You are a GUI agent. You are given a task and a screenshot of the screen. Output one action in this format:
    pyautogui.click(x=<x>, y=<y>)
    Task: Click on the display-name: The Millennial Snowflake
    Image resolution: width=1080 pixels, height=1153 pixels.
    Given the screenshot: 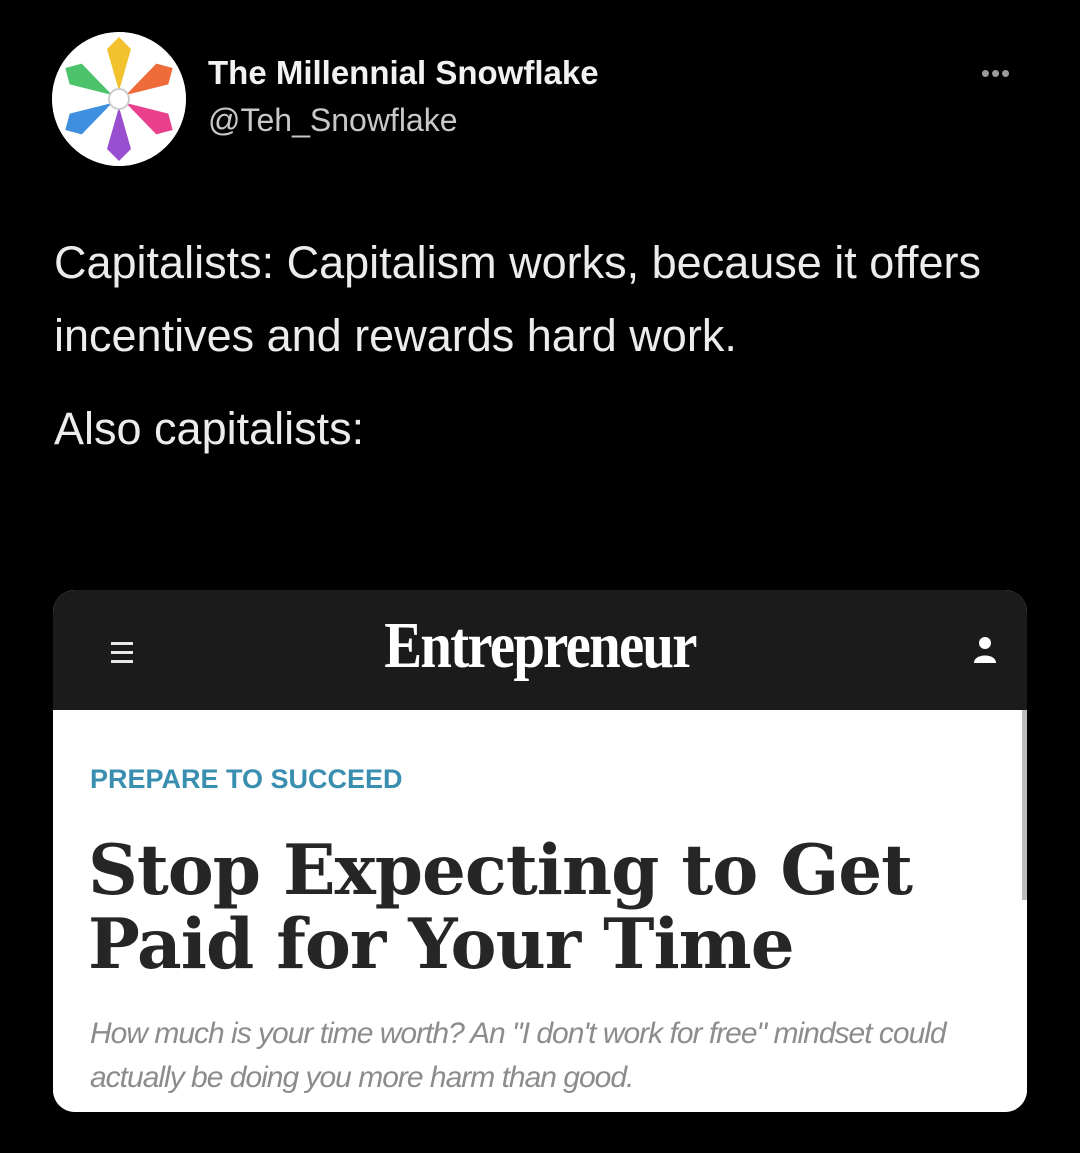 What is the action you would take?
    pyautogui.click(x=403, y=73)
    